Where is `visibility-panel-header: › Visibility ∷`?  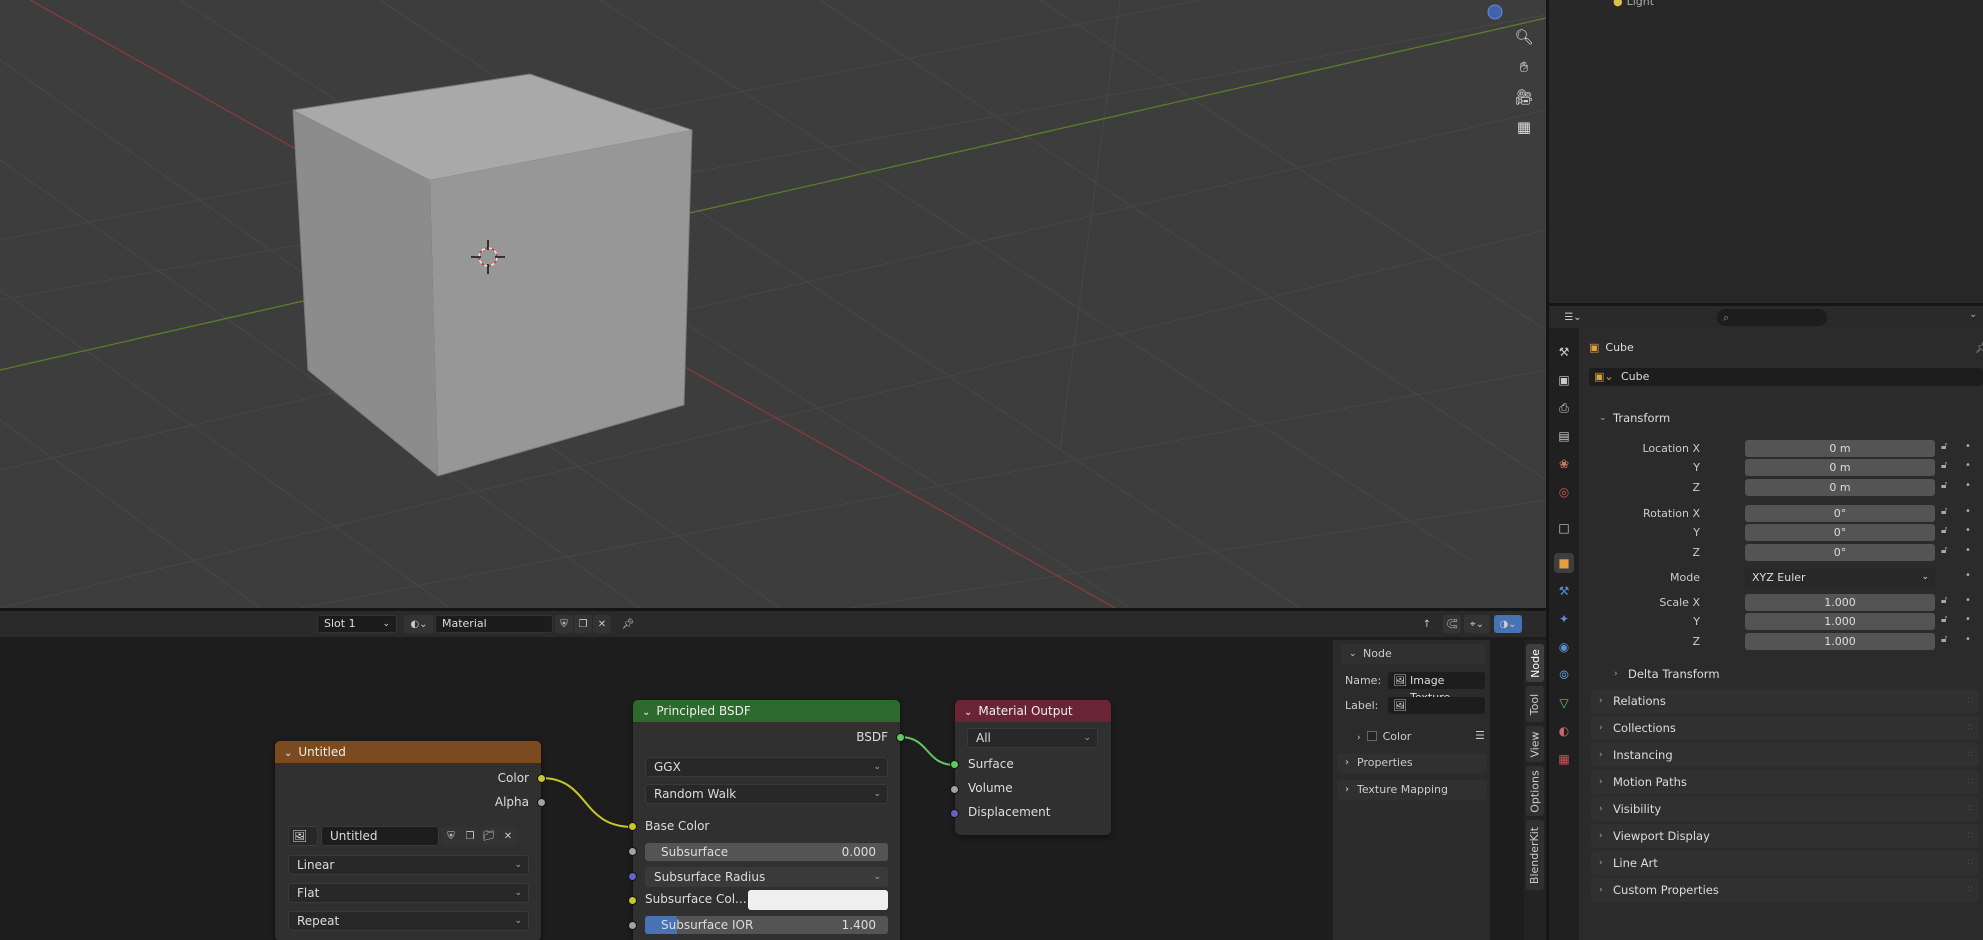 visibility-panel-header: › Visibility ∷ is located at coordinates (1785, 809).